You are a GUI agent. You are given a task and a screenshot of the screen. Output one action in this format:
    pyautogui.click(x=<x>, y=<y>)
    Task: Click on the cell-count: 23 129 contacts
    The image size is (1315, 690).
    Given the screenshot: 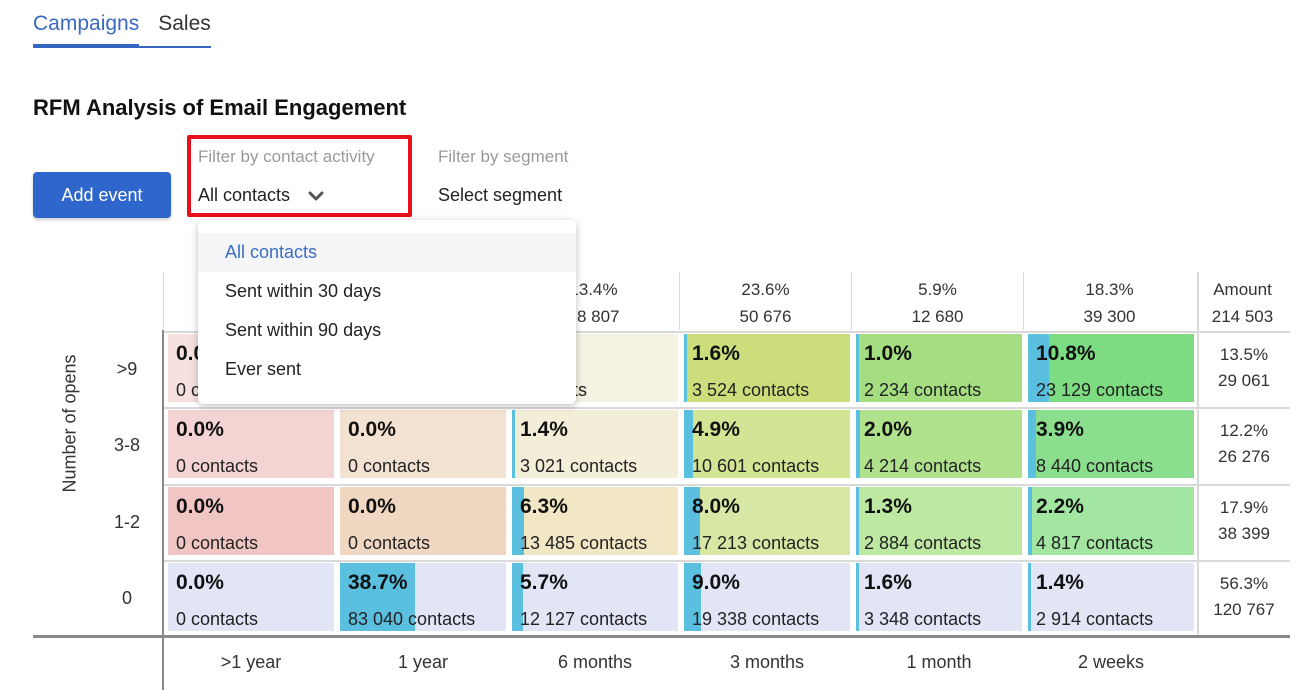 What is the action you would take?
    pyautogui.click(x=1100, y=390)
    